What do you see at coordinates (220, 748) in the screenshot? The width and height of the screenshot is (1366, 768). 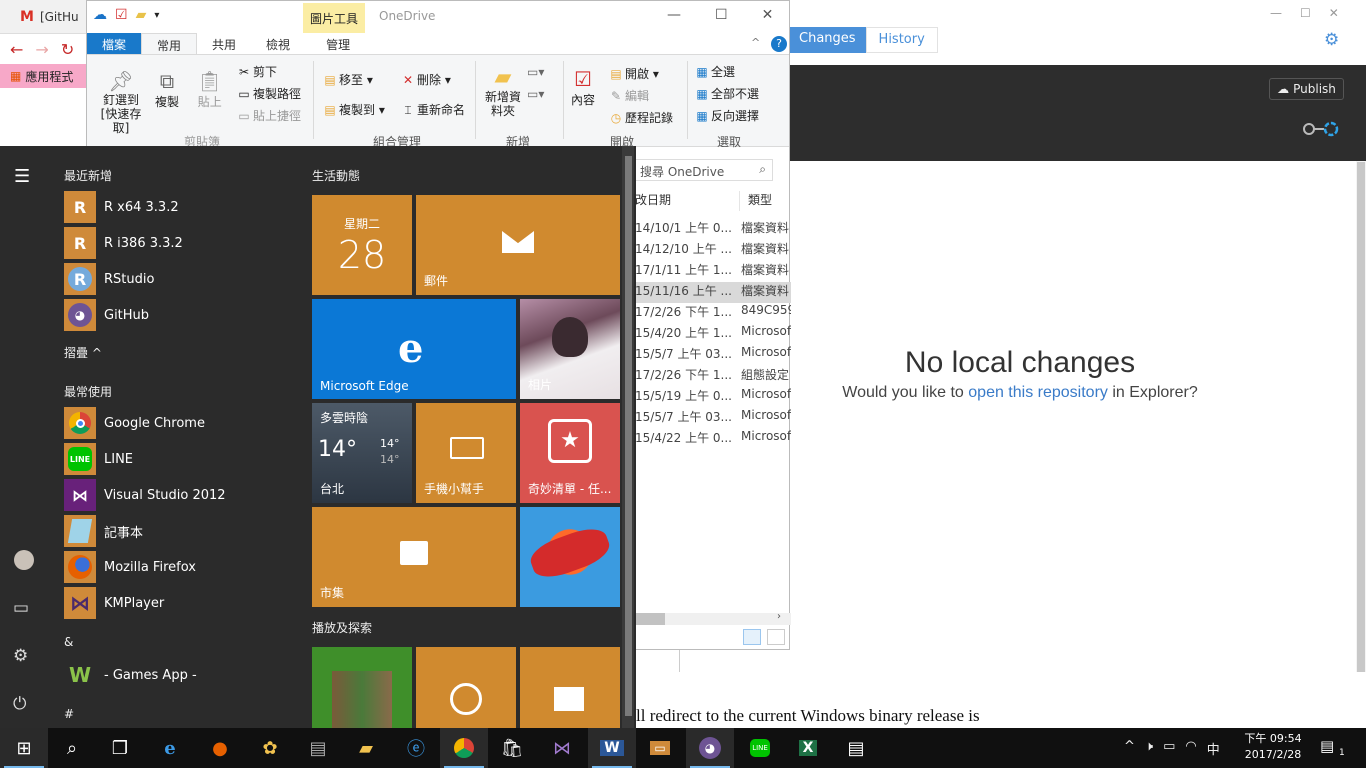 I see `taskbar-firefox: ●` at bounding box center [220, 748].